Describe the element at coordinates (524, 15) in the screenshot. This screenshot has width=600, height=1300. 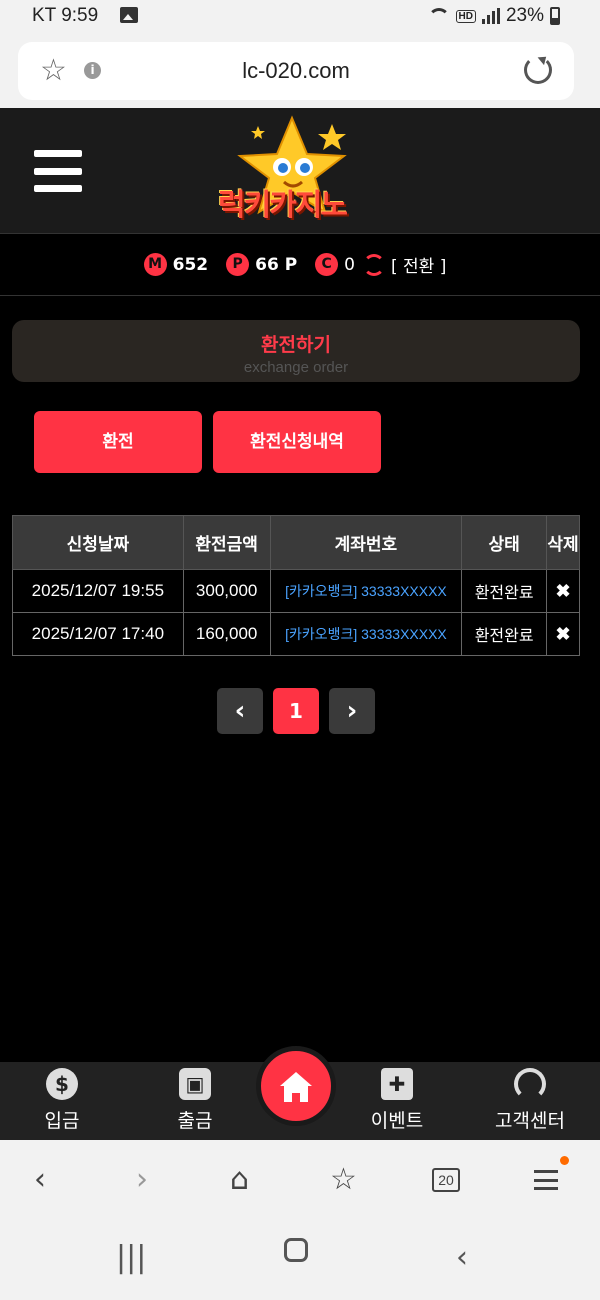
I see `battery-percent: 23%` at that location.